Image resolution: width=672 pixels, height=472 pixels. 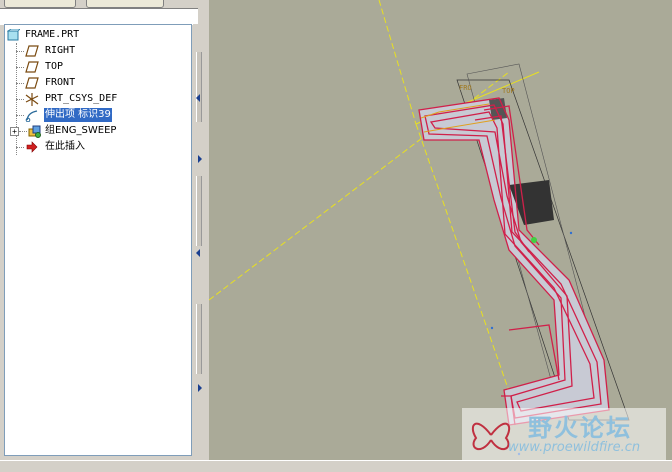 What do you see at coordinates (32, 116) in the screenshot?
I see `extrude-feature-icon` at bounding box center [32, 116].